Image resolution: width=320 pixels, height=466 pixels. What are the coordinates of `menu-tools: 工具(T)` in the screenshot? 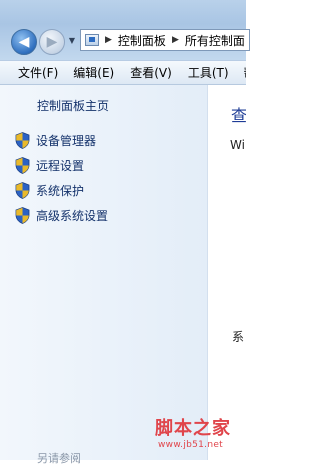 It's located at (208, 72).